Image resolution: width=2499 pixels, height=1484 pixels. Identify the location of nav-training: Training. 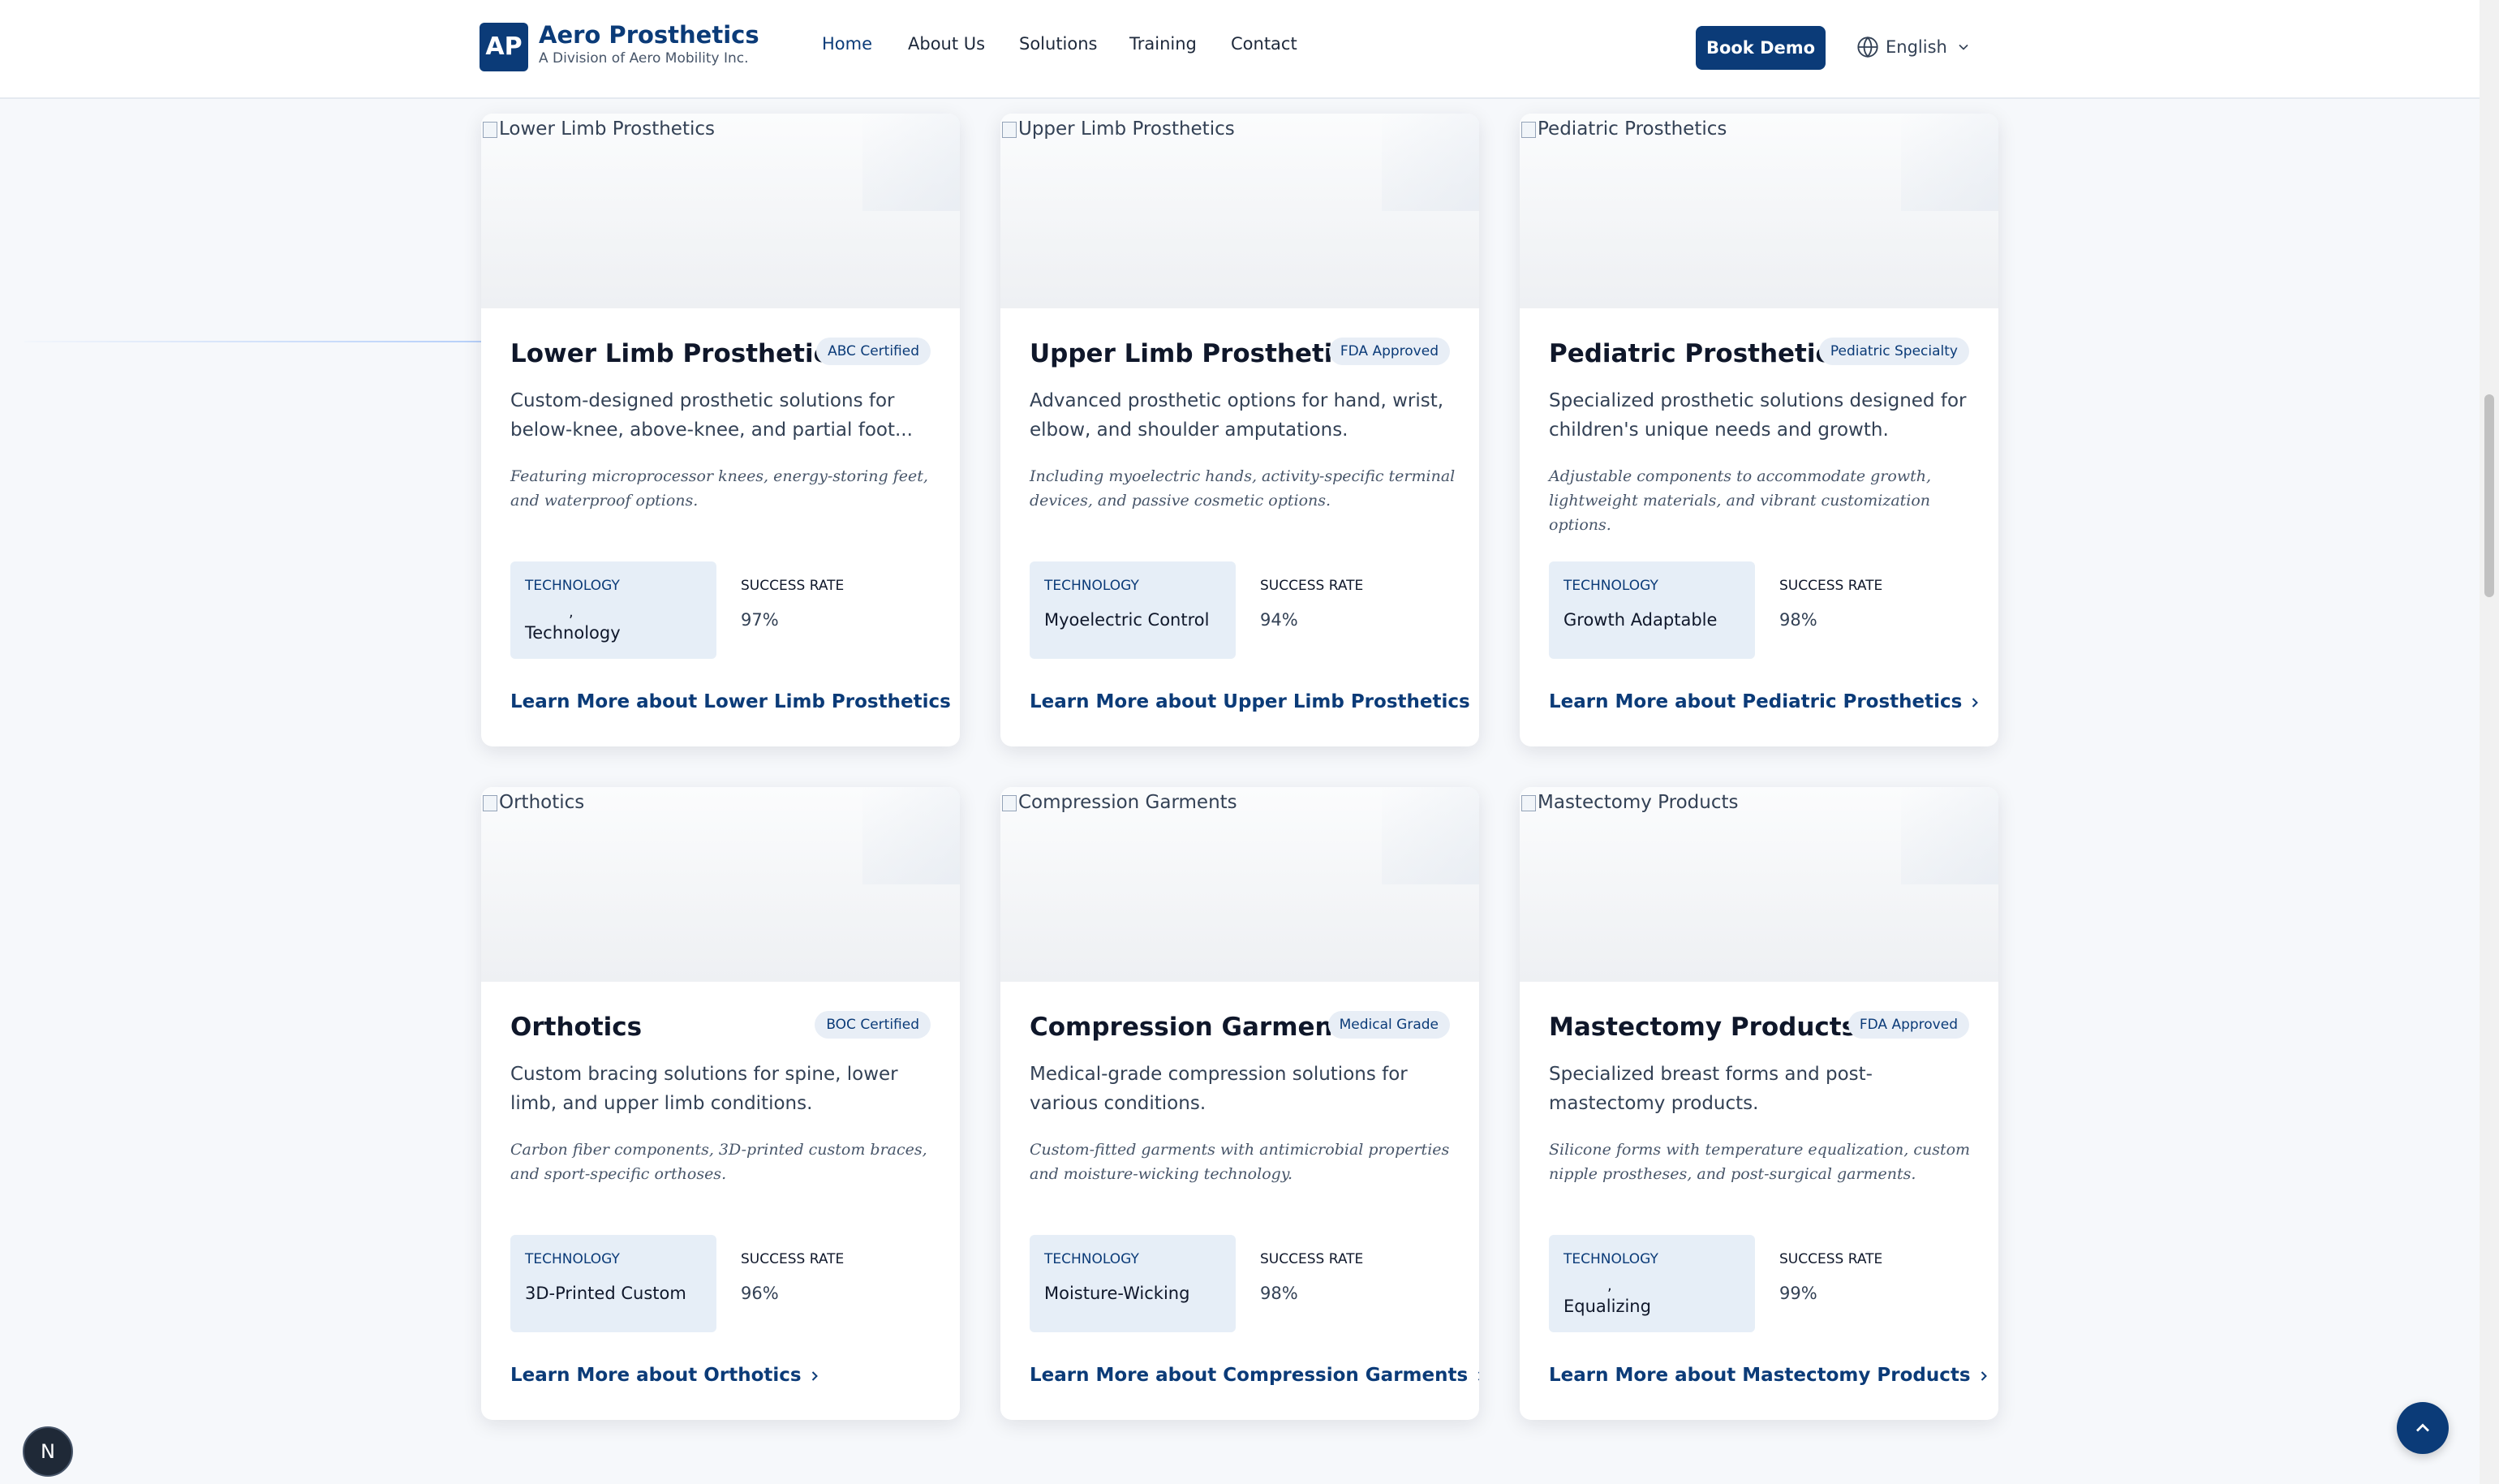
(1163, 44).